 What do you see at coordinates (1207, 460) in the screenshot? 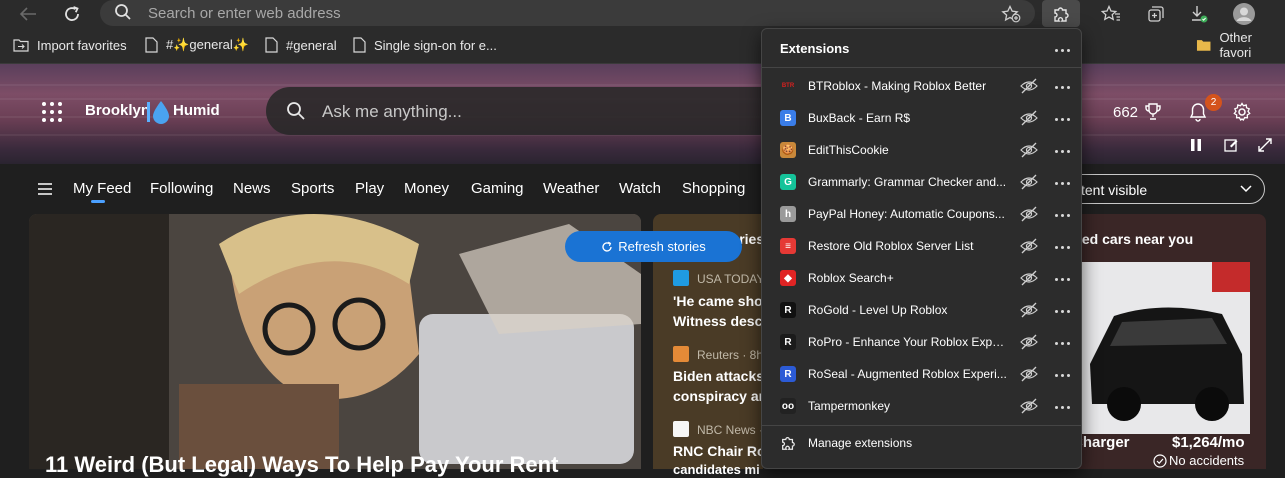
I see `car-note-label: No accidents` at bounding box center [1207, 460].